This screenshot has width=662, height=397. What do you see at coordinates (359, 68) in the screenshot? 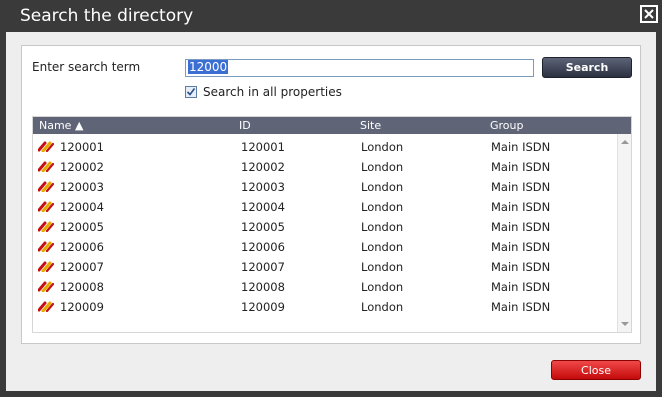
I see `search-input: 12000` at bounding box center [359, 68].